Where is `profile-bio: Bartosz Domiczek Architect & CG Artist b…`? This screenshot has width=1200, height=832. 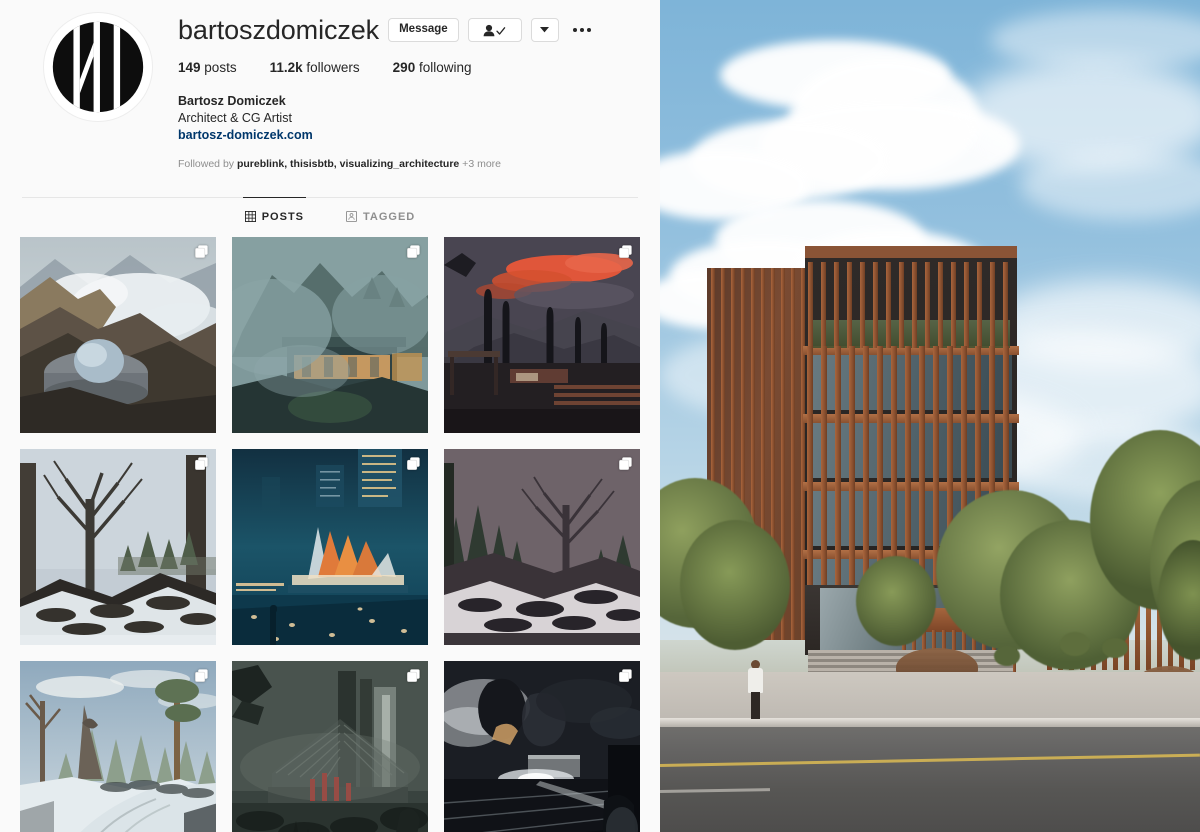 profile-bio: Bartosz Domiczek Architect & CG Artist b… is located at coordinates (410, 118).